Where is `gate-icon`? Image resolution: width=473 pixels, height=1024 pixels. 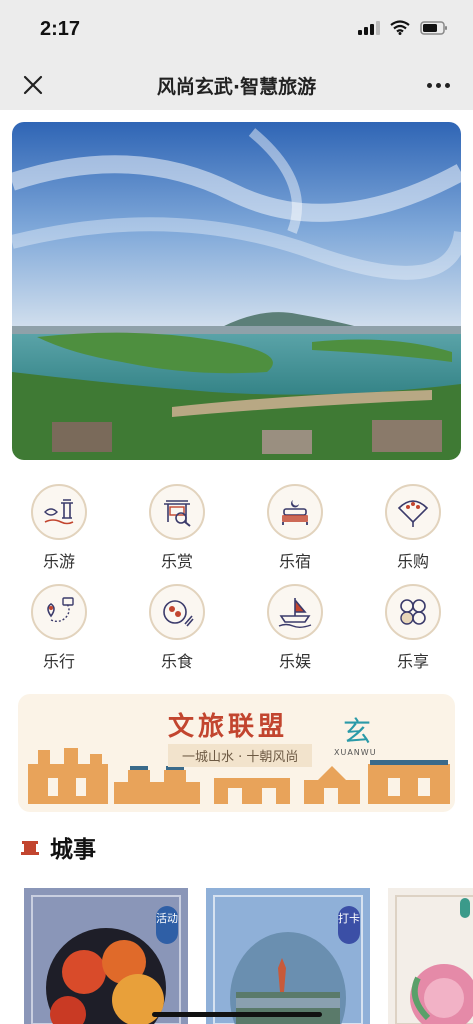
gate-icon is located at coordinates (177, 512).